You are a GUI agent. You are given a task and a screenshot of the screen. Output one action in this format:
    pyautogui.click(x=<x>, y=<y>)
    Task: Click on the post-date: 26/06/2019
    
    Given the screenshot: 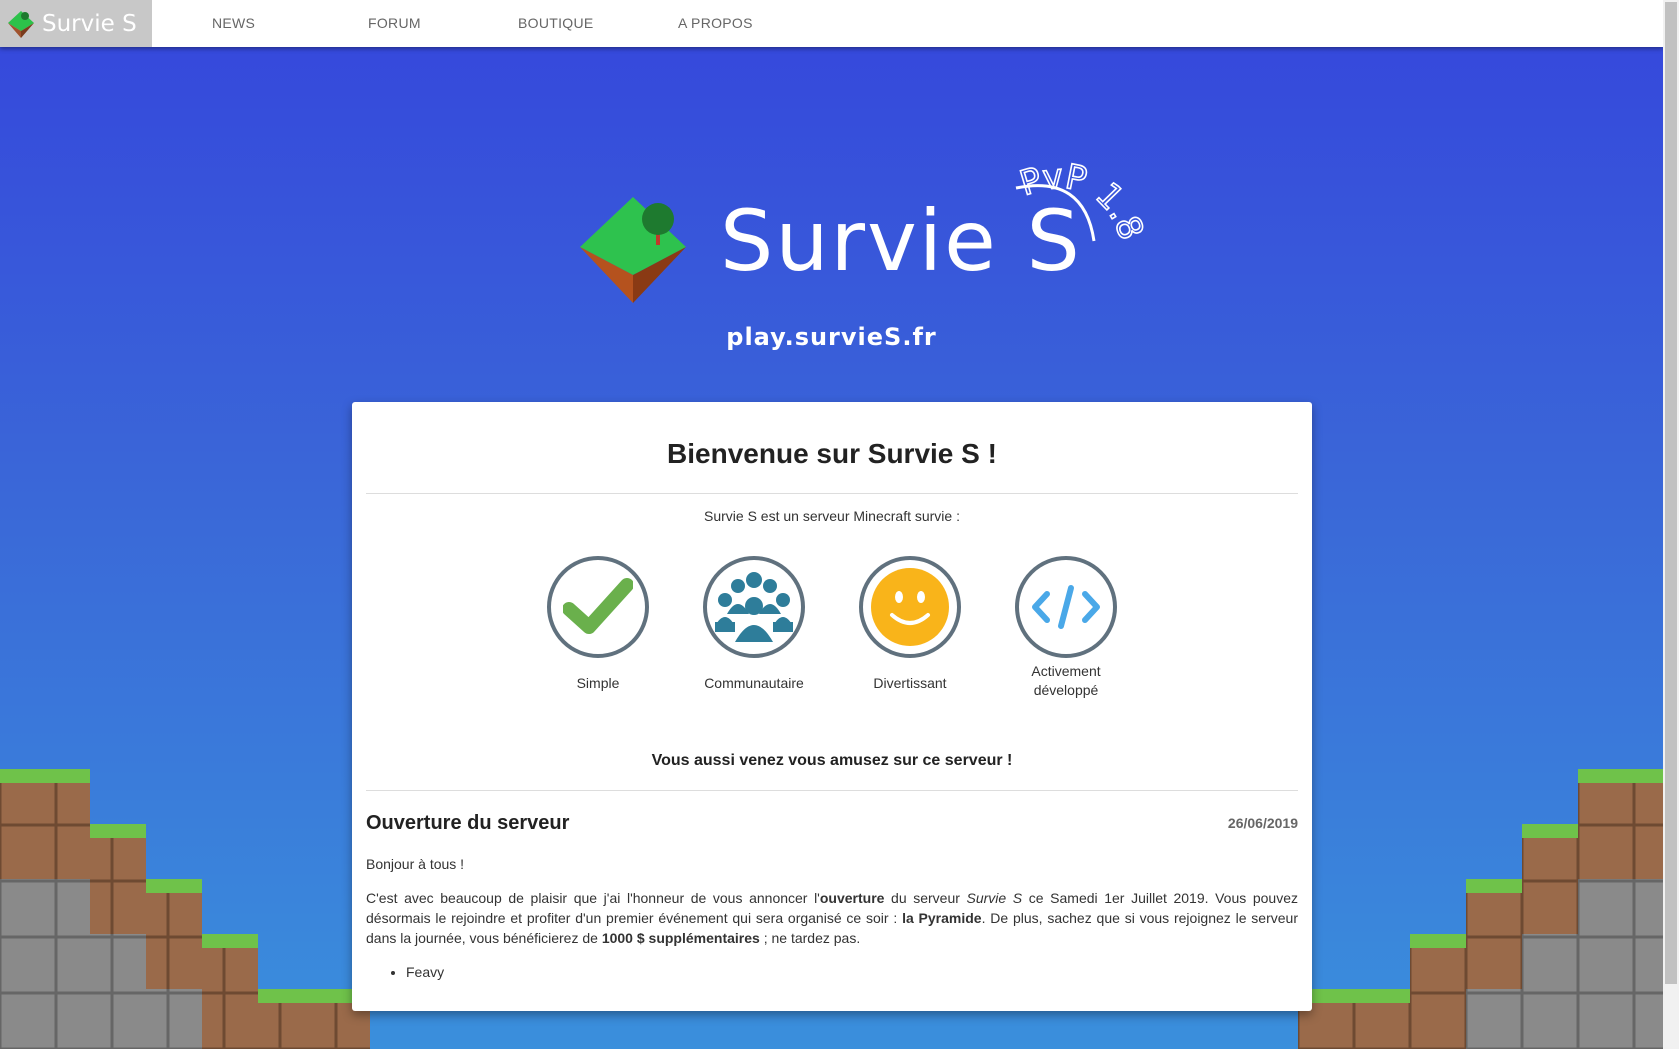 What is the action you would take?
    pyautogui.click(x=1262, y=823)
    